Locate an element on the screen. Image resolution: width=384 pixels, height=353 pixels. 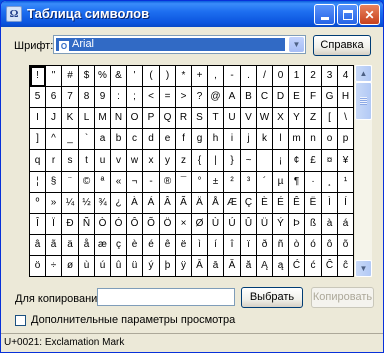
character-cell: Ñ is located at coordinates (87, 224).